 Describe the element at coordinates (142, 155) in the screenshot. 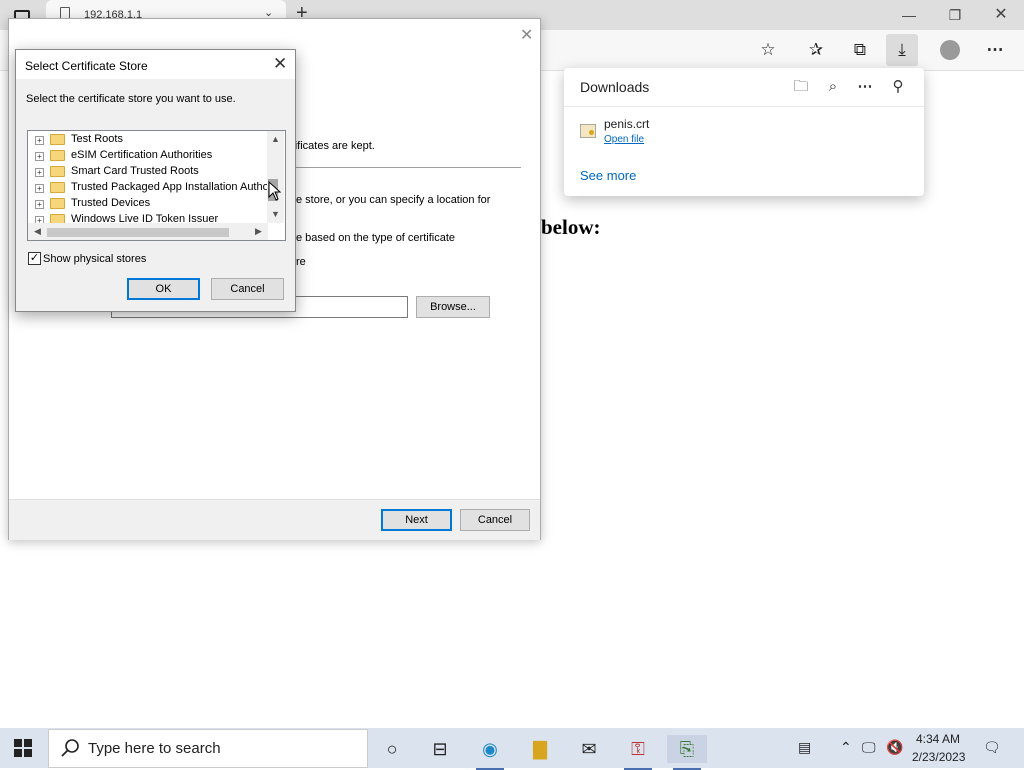

I see `tree-item-label: eSIM Certification Authorities` at that location.